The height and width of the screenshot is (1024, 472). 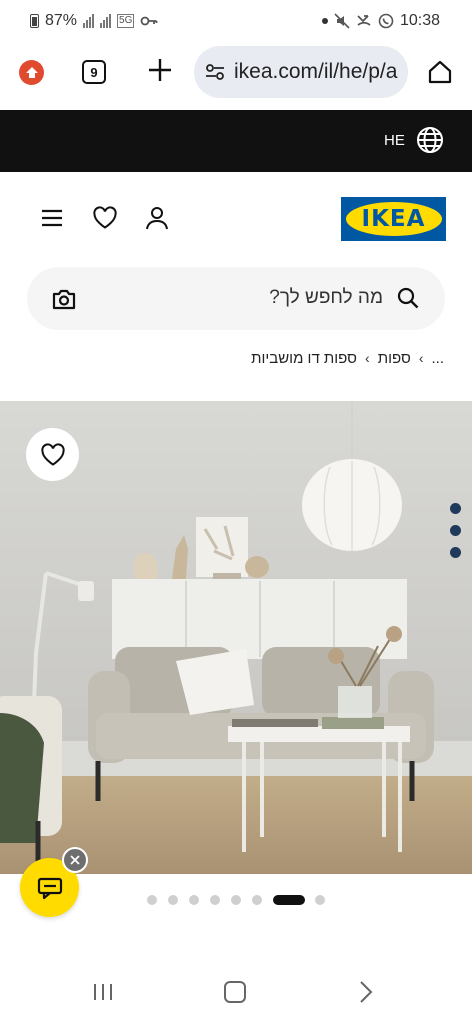 What do you see at coordinates (34, 21) in the screenshot?
I see `battery-icon` at bounding box center [34, 21].